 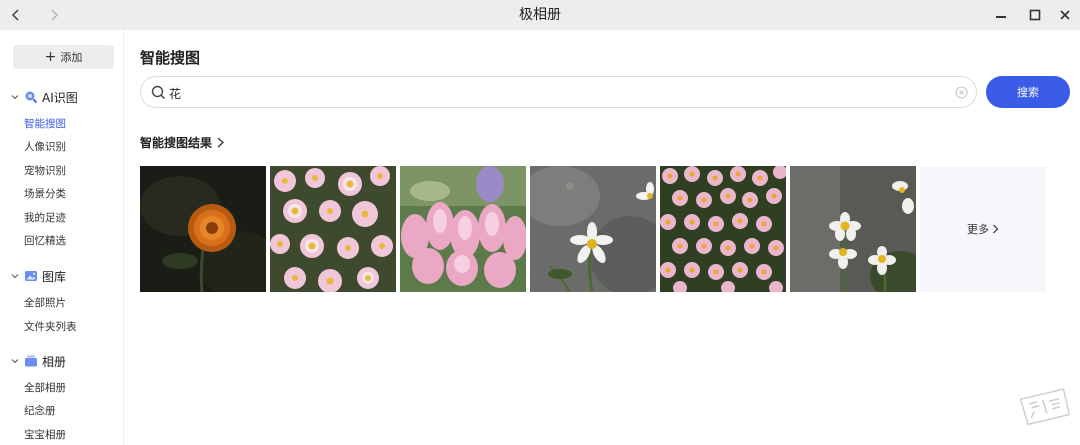 I want to click on forward-button, so click(x=54, y=15).